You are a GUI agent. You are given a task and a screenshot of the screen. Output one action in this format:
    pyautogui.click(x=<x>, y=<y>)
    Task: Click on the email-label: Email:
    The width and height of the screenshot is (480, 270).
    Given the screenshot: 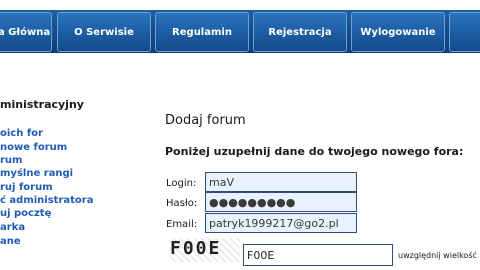 What is the action you would take?
    pyautogui.click(x=182, y=224)
    